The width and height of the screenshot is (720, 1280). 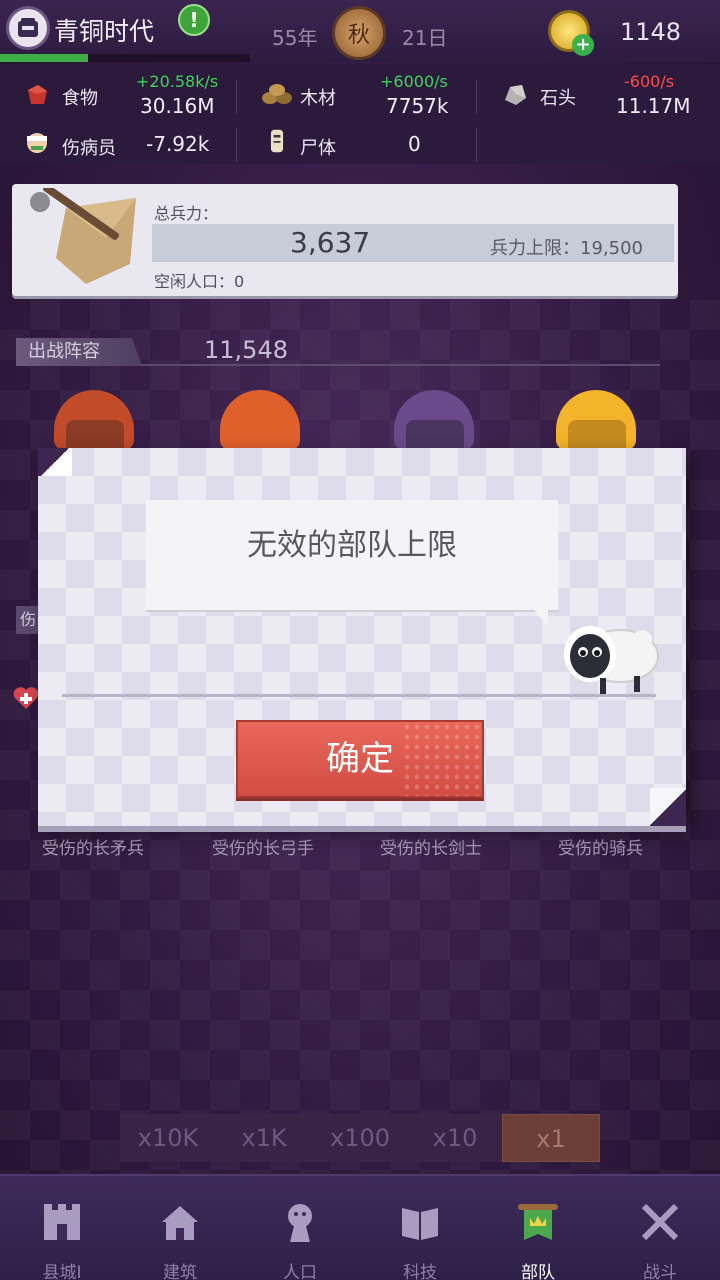 I want to click on confirm-button: 确定, so click(x=360, y=759).